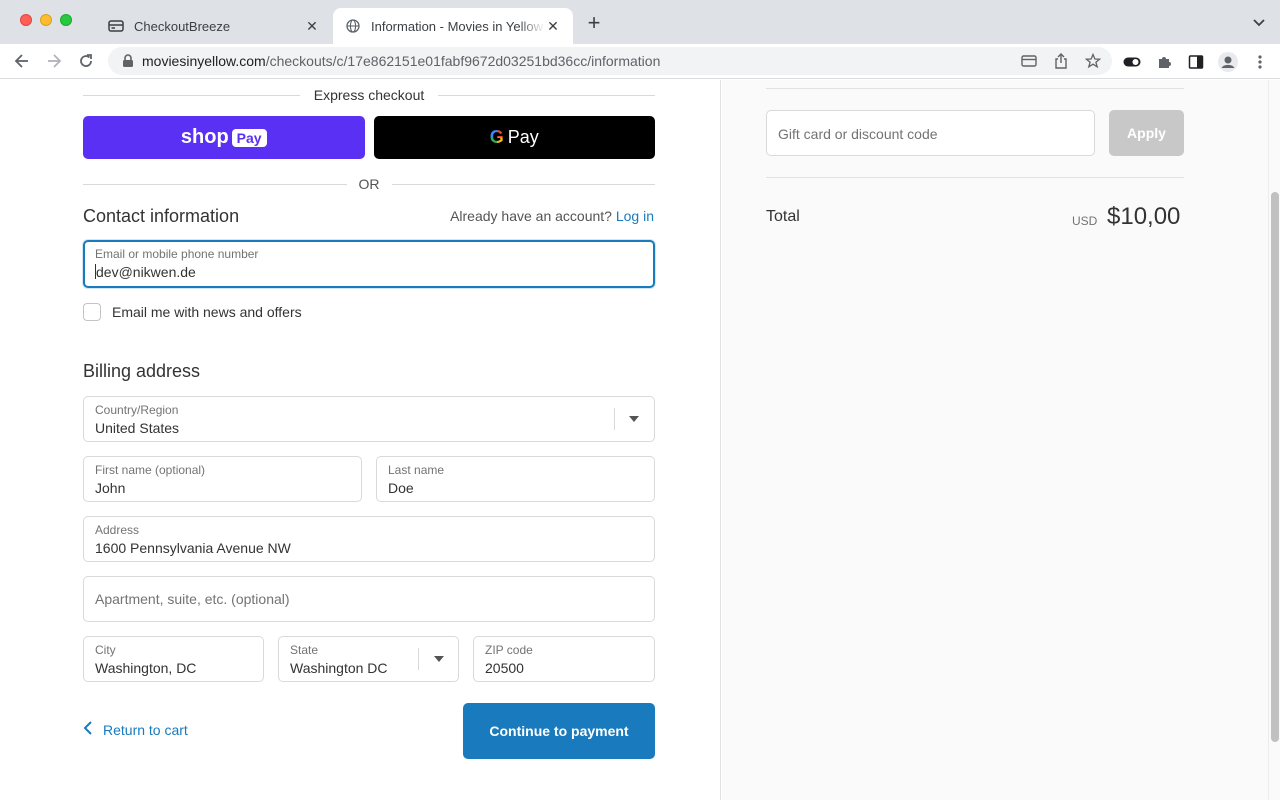 The height and width of the screenshot is (800, 1280). What do you see at coordinates (207, 312) in the screenshot?
I see `newsletter-label: Email me with news and offers` at bounding box center [207, 312].